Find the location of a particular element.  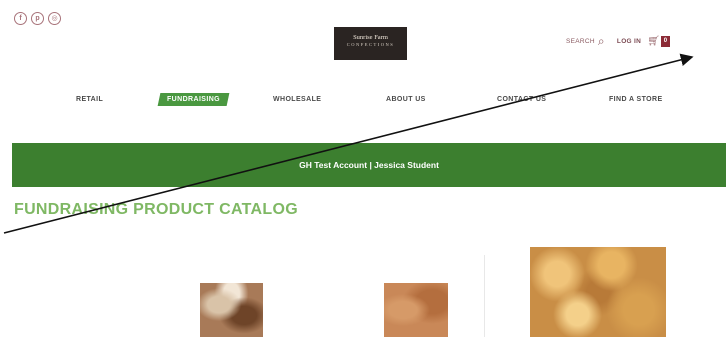

instagram-icon: ◎ is located at coordinates (54, 18).